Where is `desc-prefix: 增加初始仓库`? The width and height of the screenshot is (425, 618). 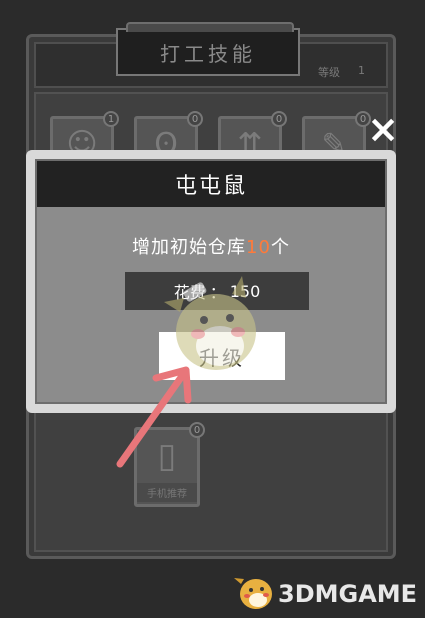
desc-prefix: 增加初始仓库 is located at coordinates (189, 247).